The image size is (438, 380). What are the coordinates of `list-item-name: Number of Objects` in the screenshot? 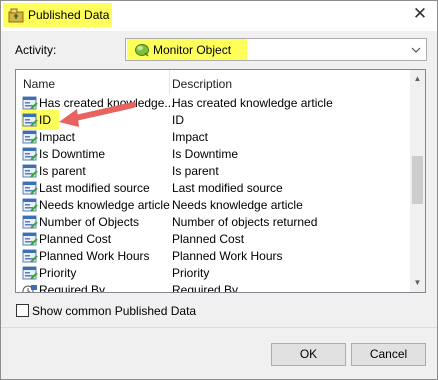 It's located at (89, 222).